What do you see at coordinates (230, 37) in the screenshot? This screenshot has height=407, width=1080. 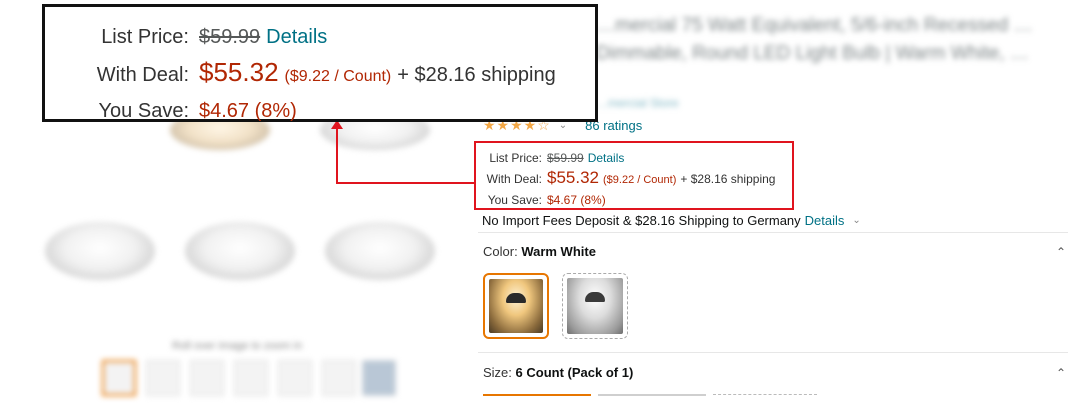 I see `list-price-value: $59.99` at bounding box center [230, 37].